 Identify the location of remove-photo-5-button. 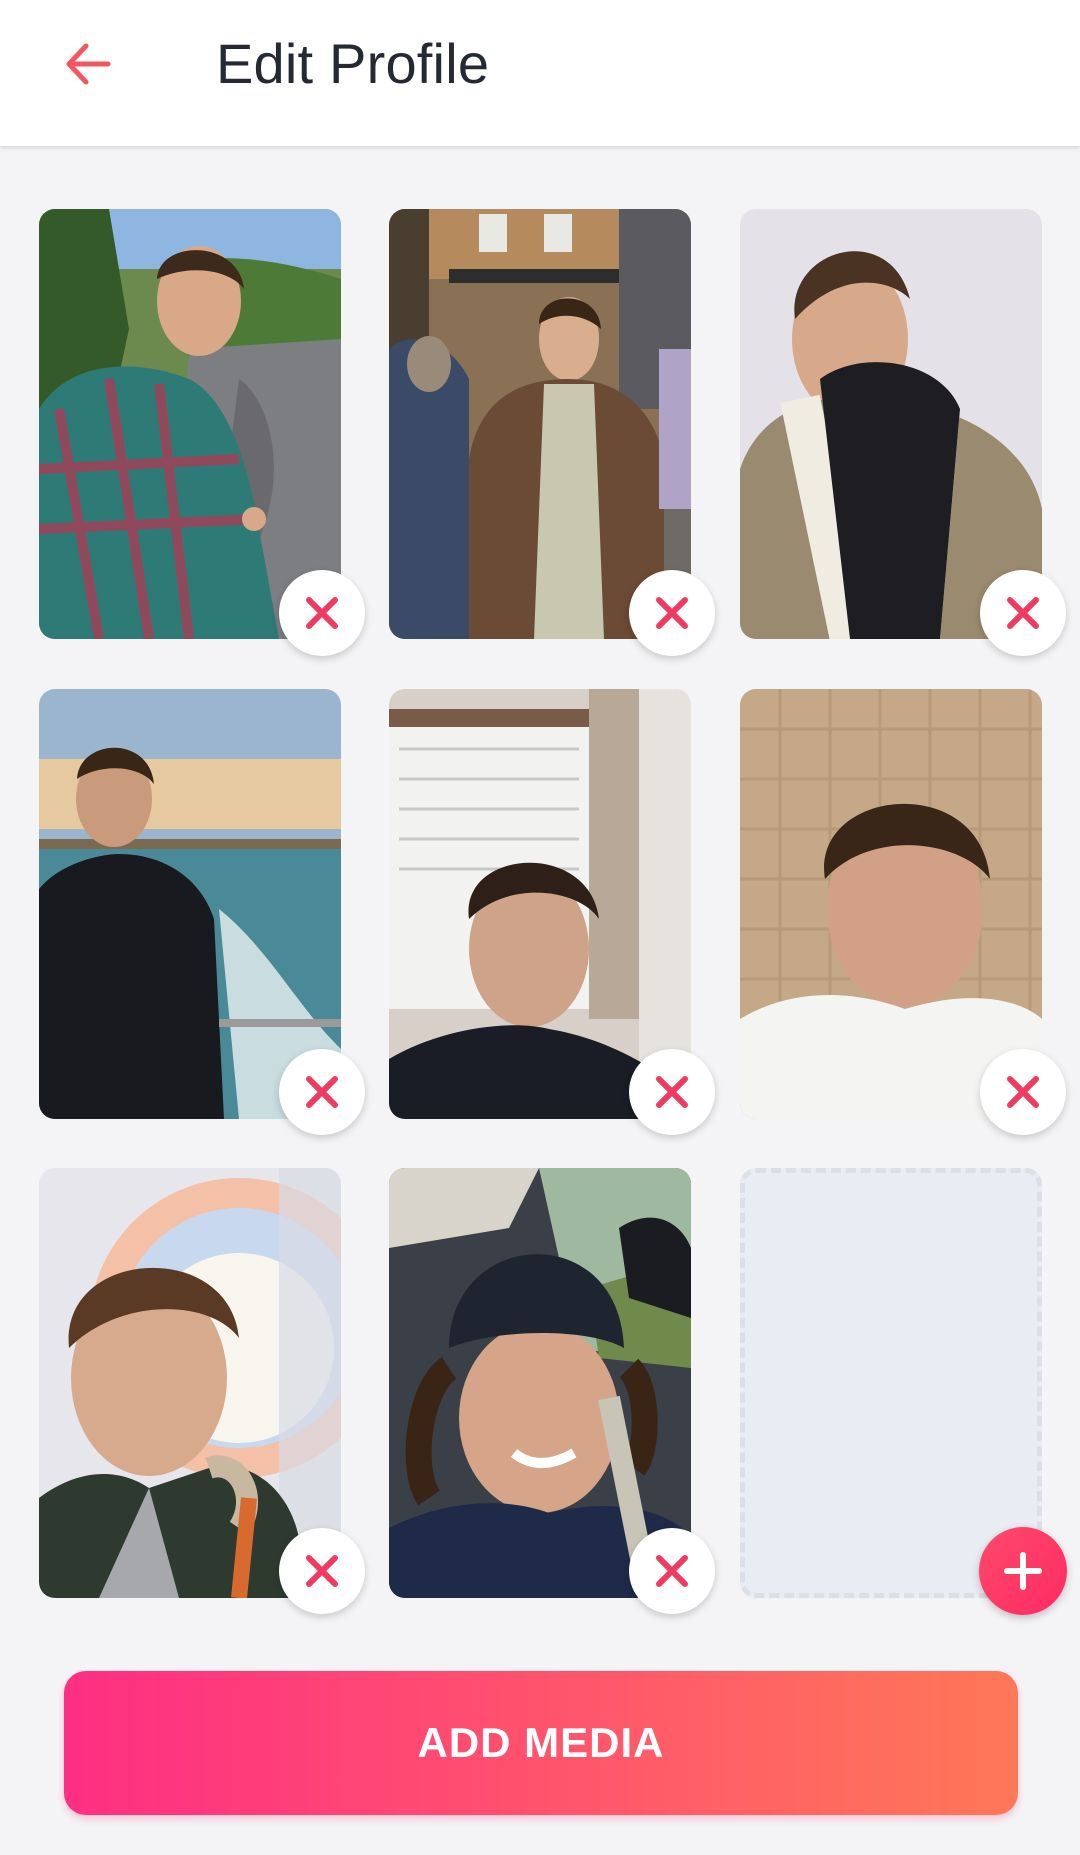
(672, 1092).